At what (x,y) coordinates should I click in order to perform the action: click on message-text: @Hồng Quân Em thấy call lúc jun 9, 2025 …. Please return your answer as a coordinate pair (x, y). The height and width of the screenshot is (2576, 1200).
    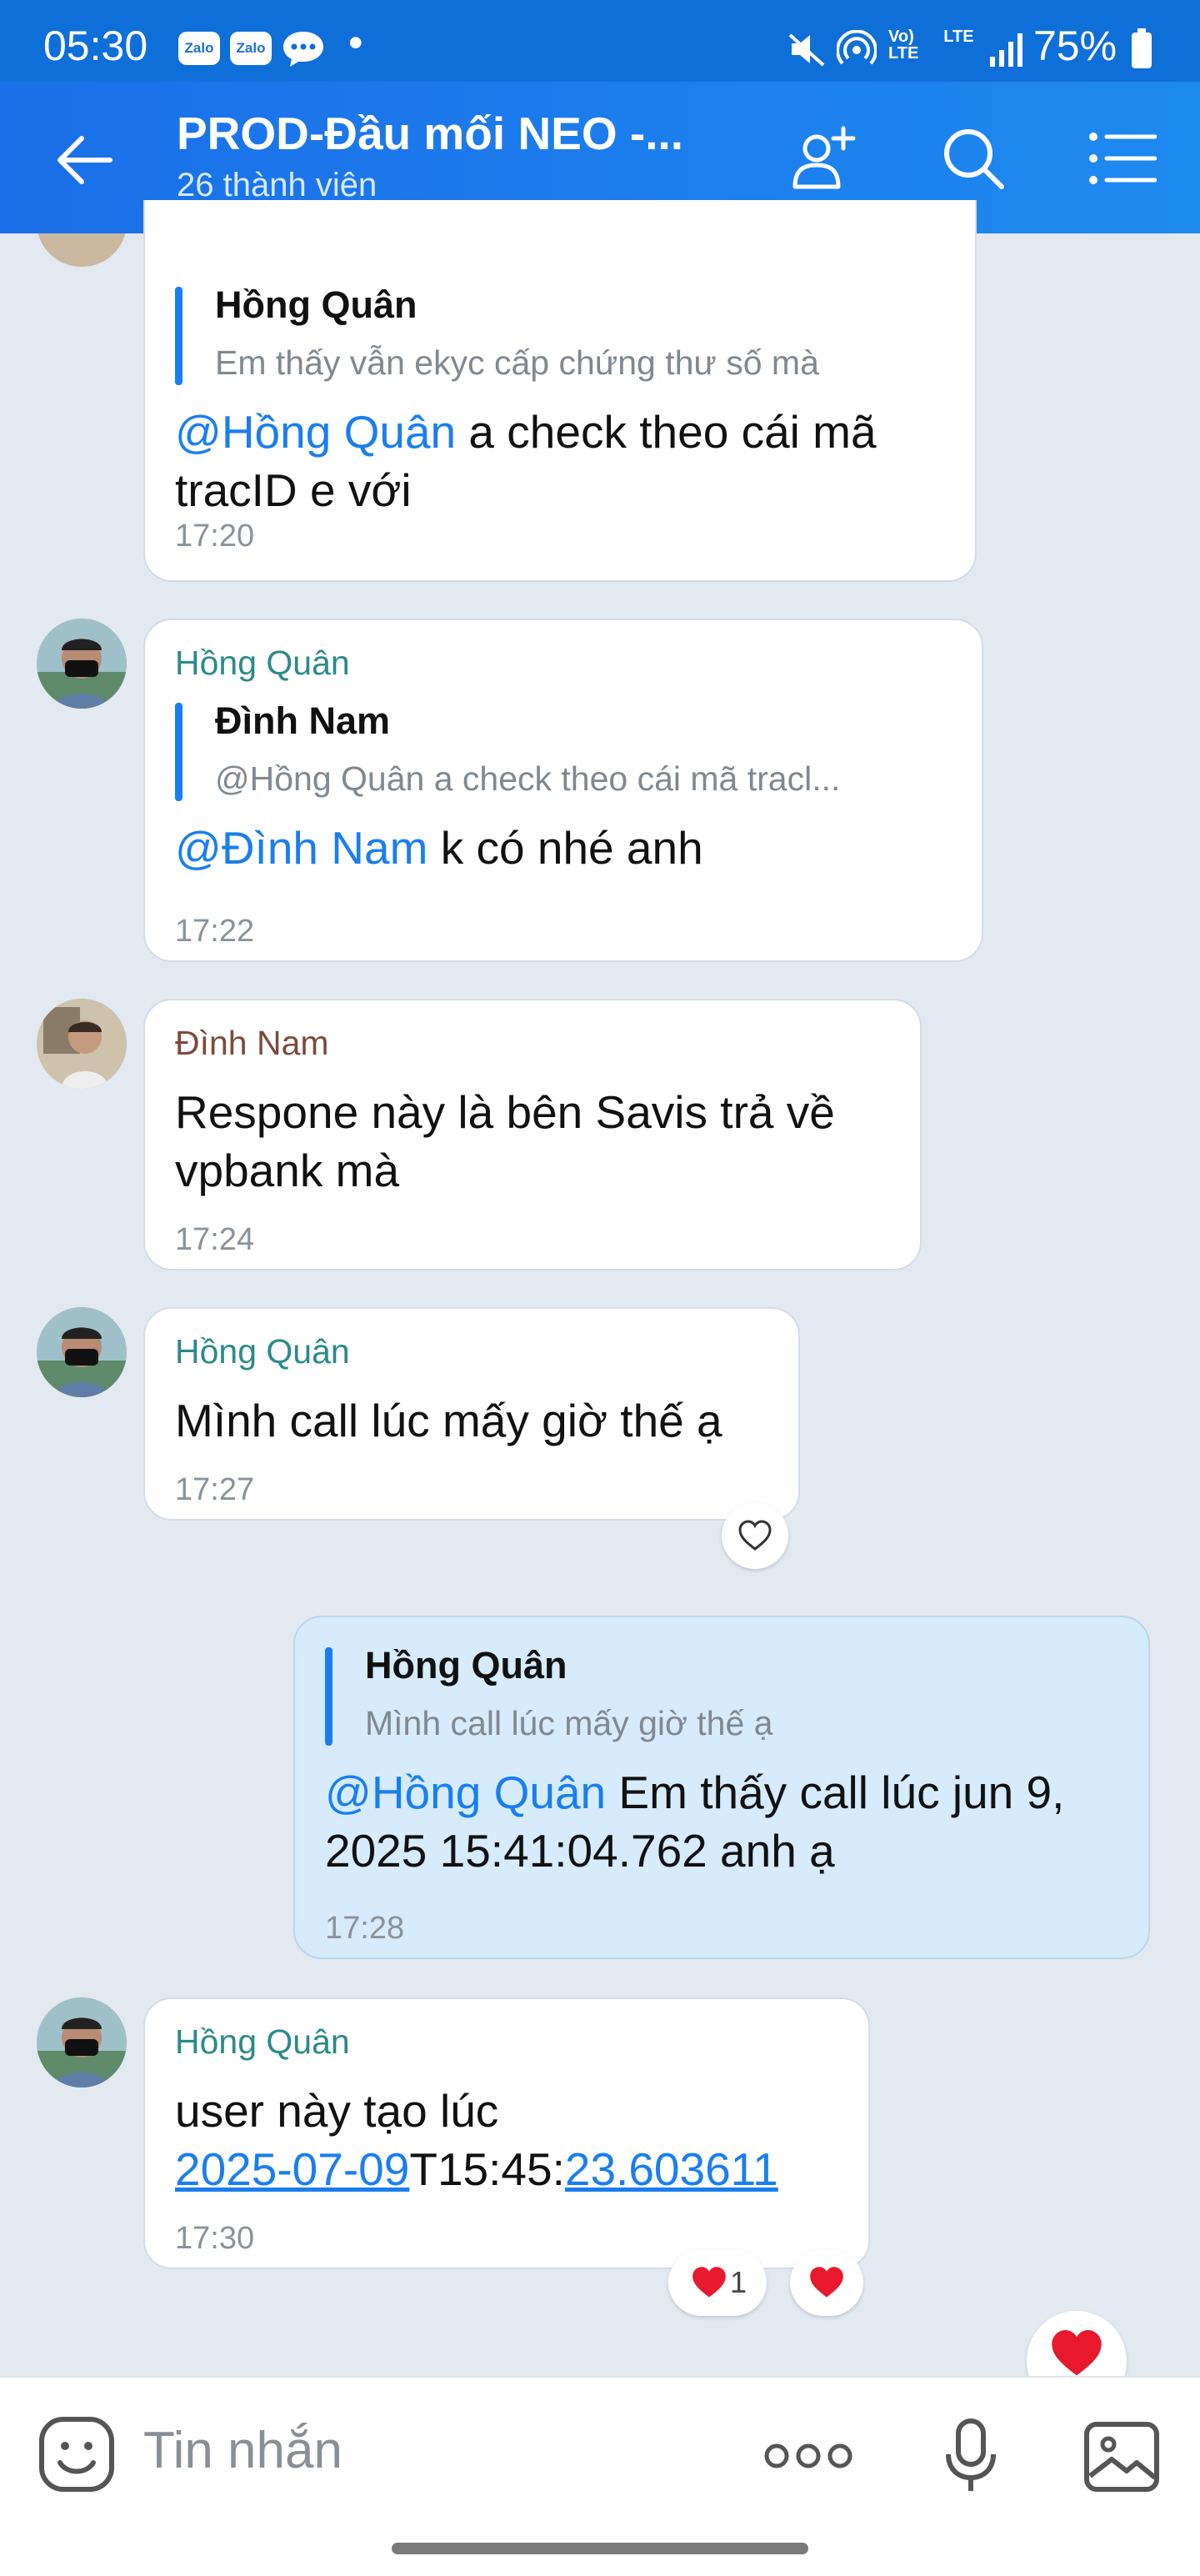
    Looking at the image, I should click on (695, 1822).